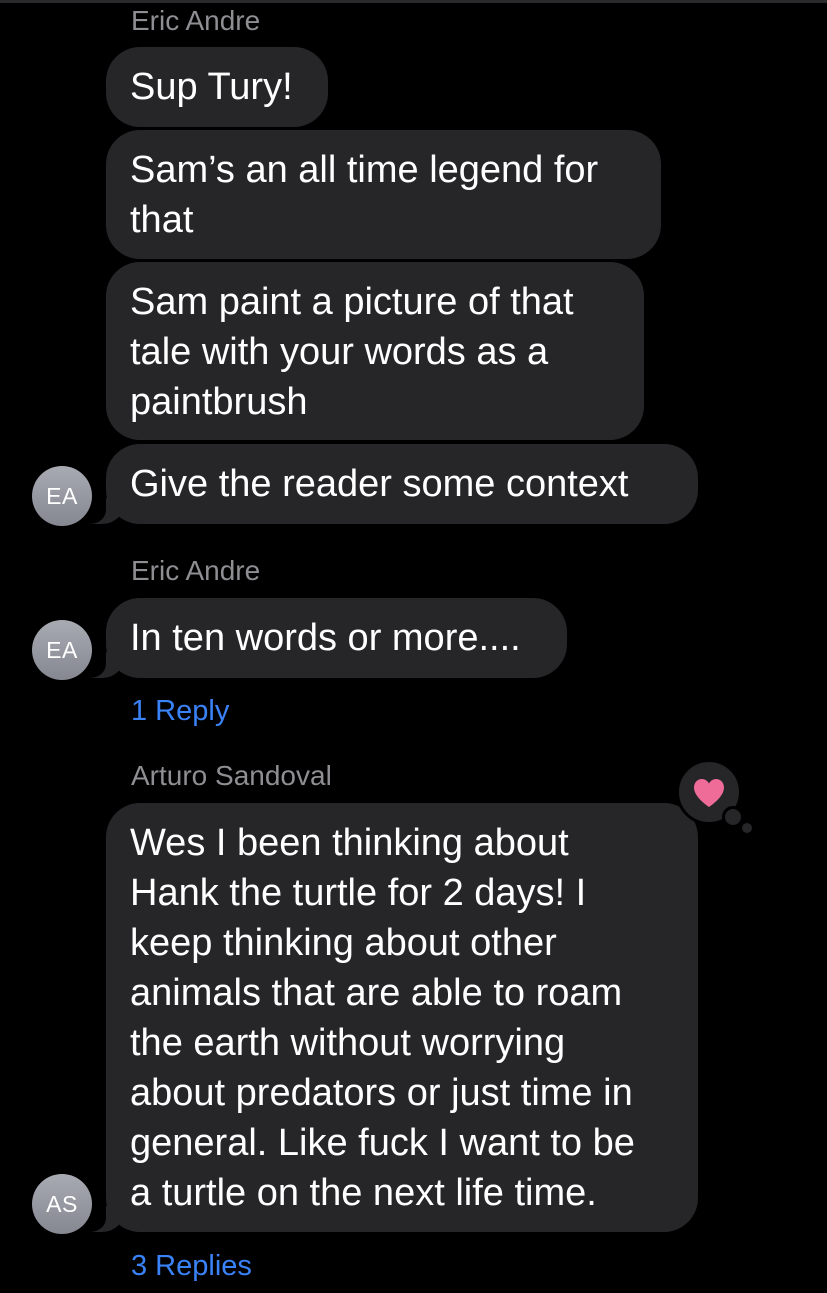 The image size is (827, 1293). I want to click on reply-thread-link: 3 Replies, so click(191, 1266).